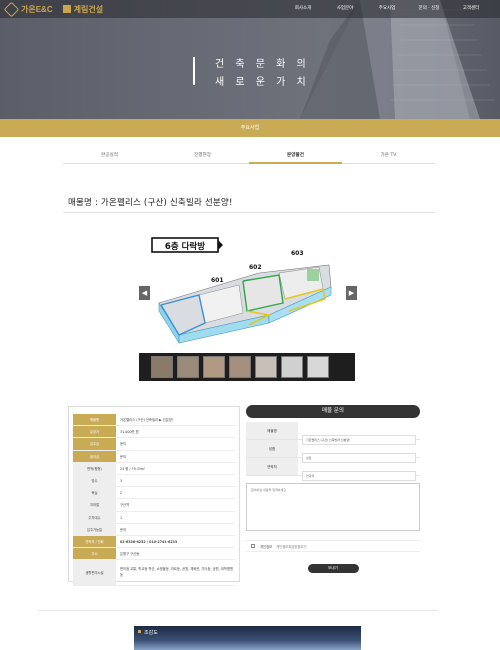 Image resolution: width=500 pixels, height=650 pixels. What do you see at coordinates (297, 253) in the screenshot?
I see `unit-603-label: 603` at bounding box center [297, 253].